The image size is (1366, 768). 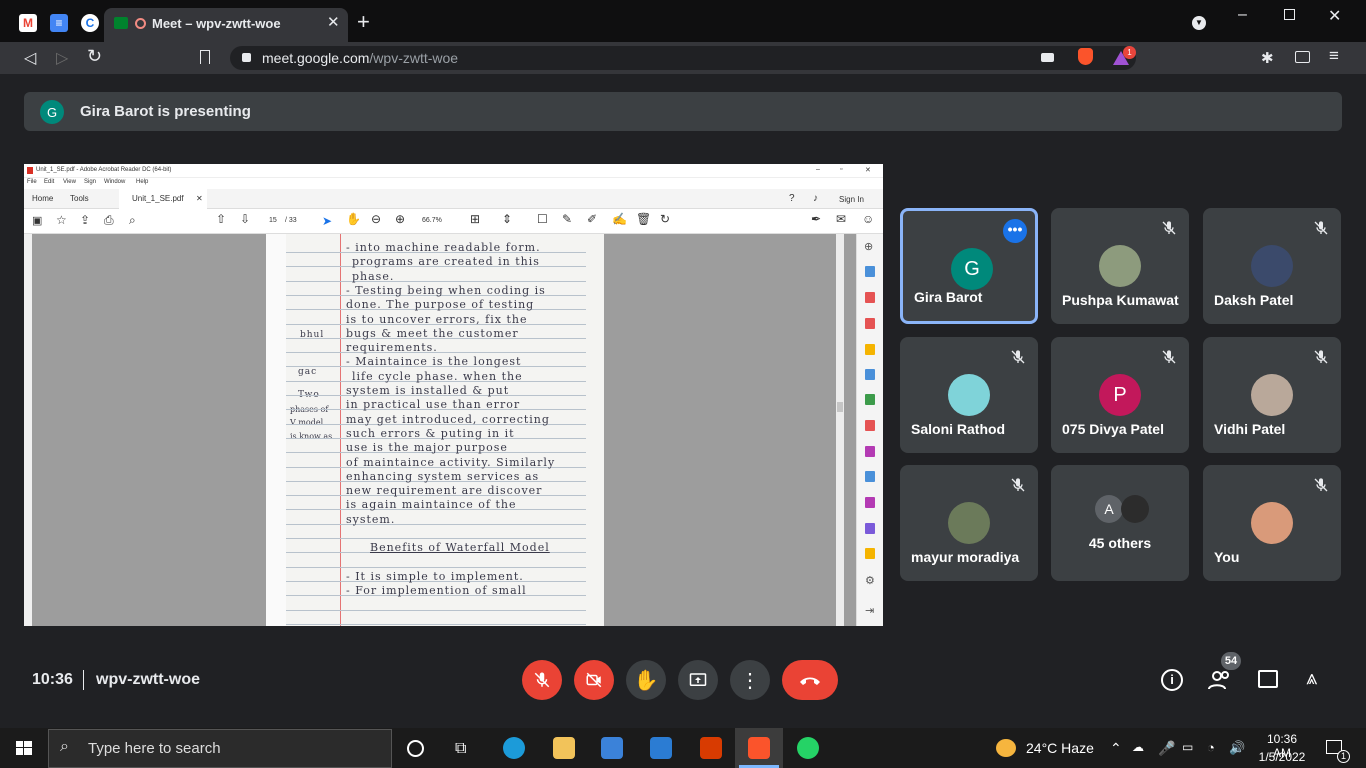 I want to click on tab-search-icon: ▼, so click(x=1199, y=23).